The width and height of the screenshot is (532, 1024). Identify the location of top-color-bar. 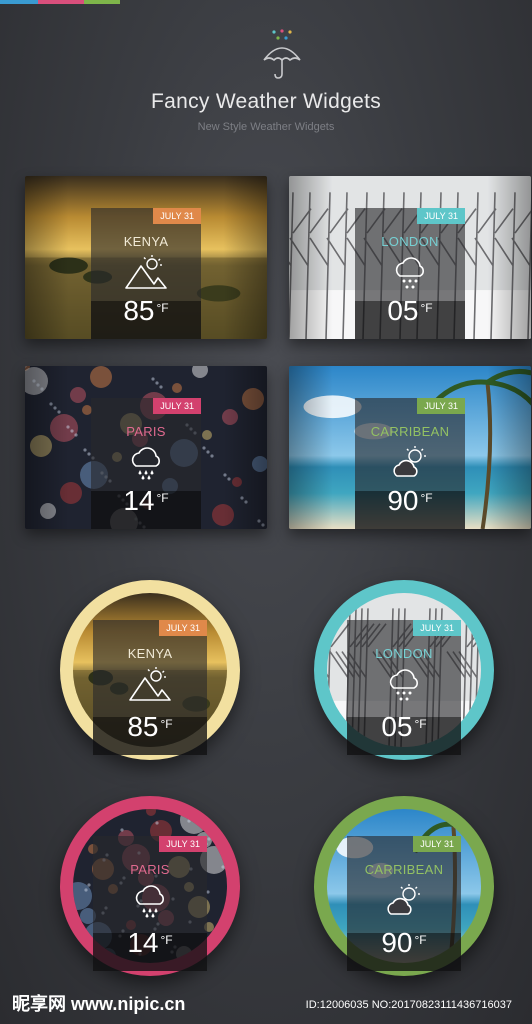
(266, 2).